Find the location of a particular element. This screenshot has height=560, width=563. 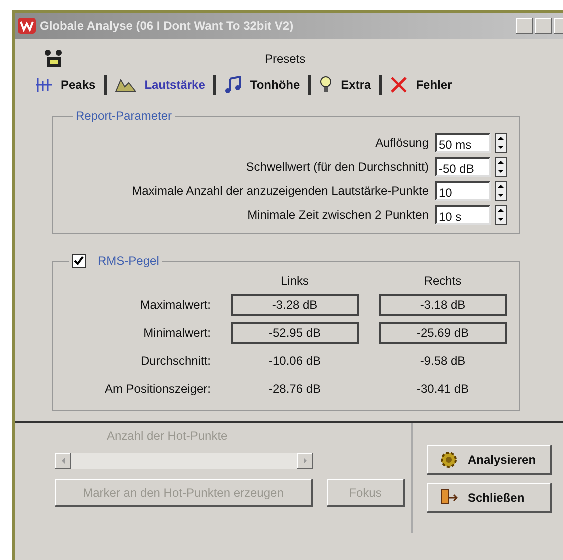

checkbox is located at coordinates (79, 261).